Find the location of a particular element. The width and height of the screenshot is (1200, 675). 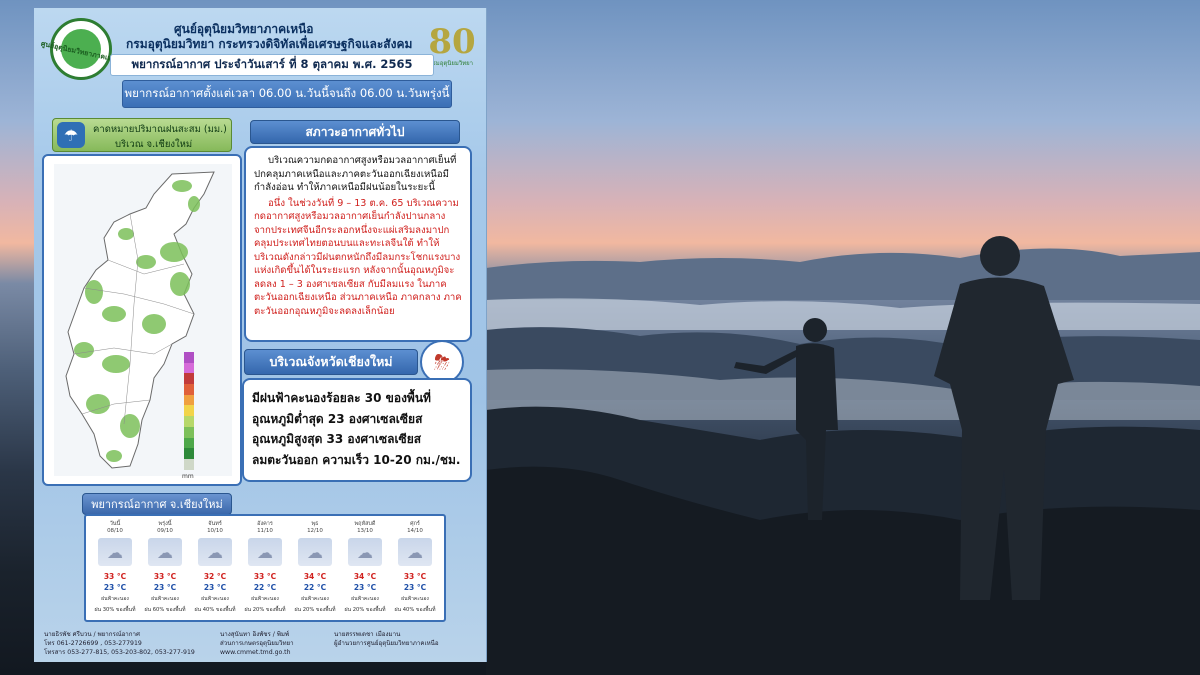

fog-layer is located at coordinates (843, 314).